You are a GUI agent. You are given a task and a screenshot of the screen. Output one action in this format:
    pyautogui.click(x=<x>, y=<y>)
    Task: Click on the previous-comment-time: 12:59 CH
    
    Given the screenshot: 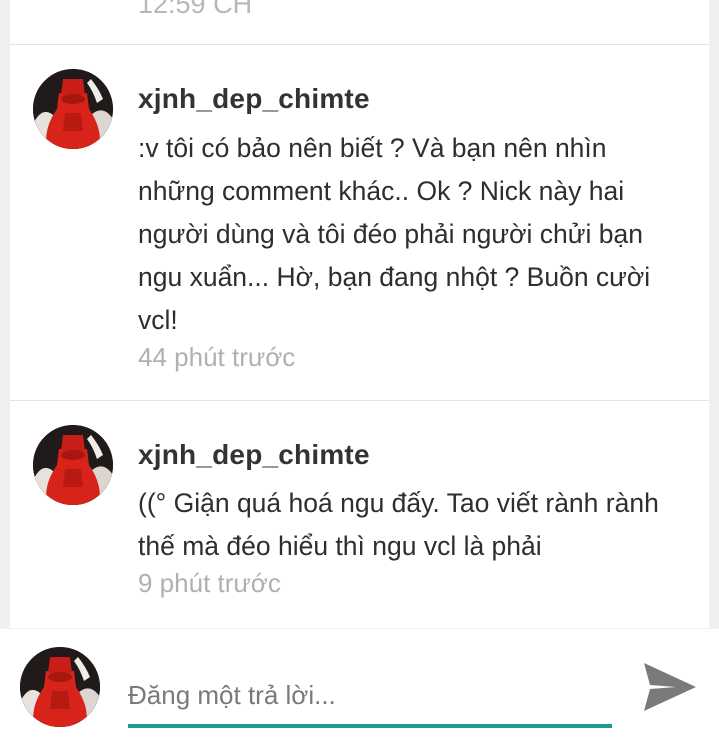 What is the action you would take?
    pyautogui.click(x=195, y=9)
    